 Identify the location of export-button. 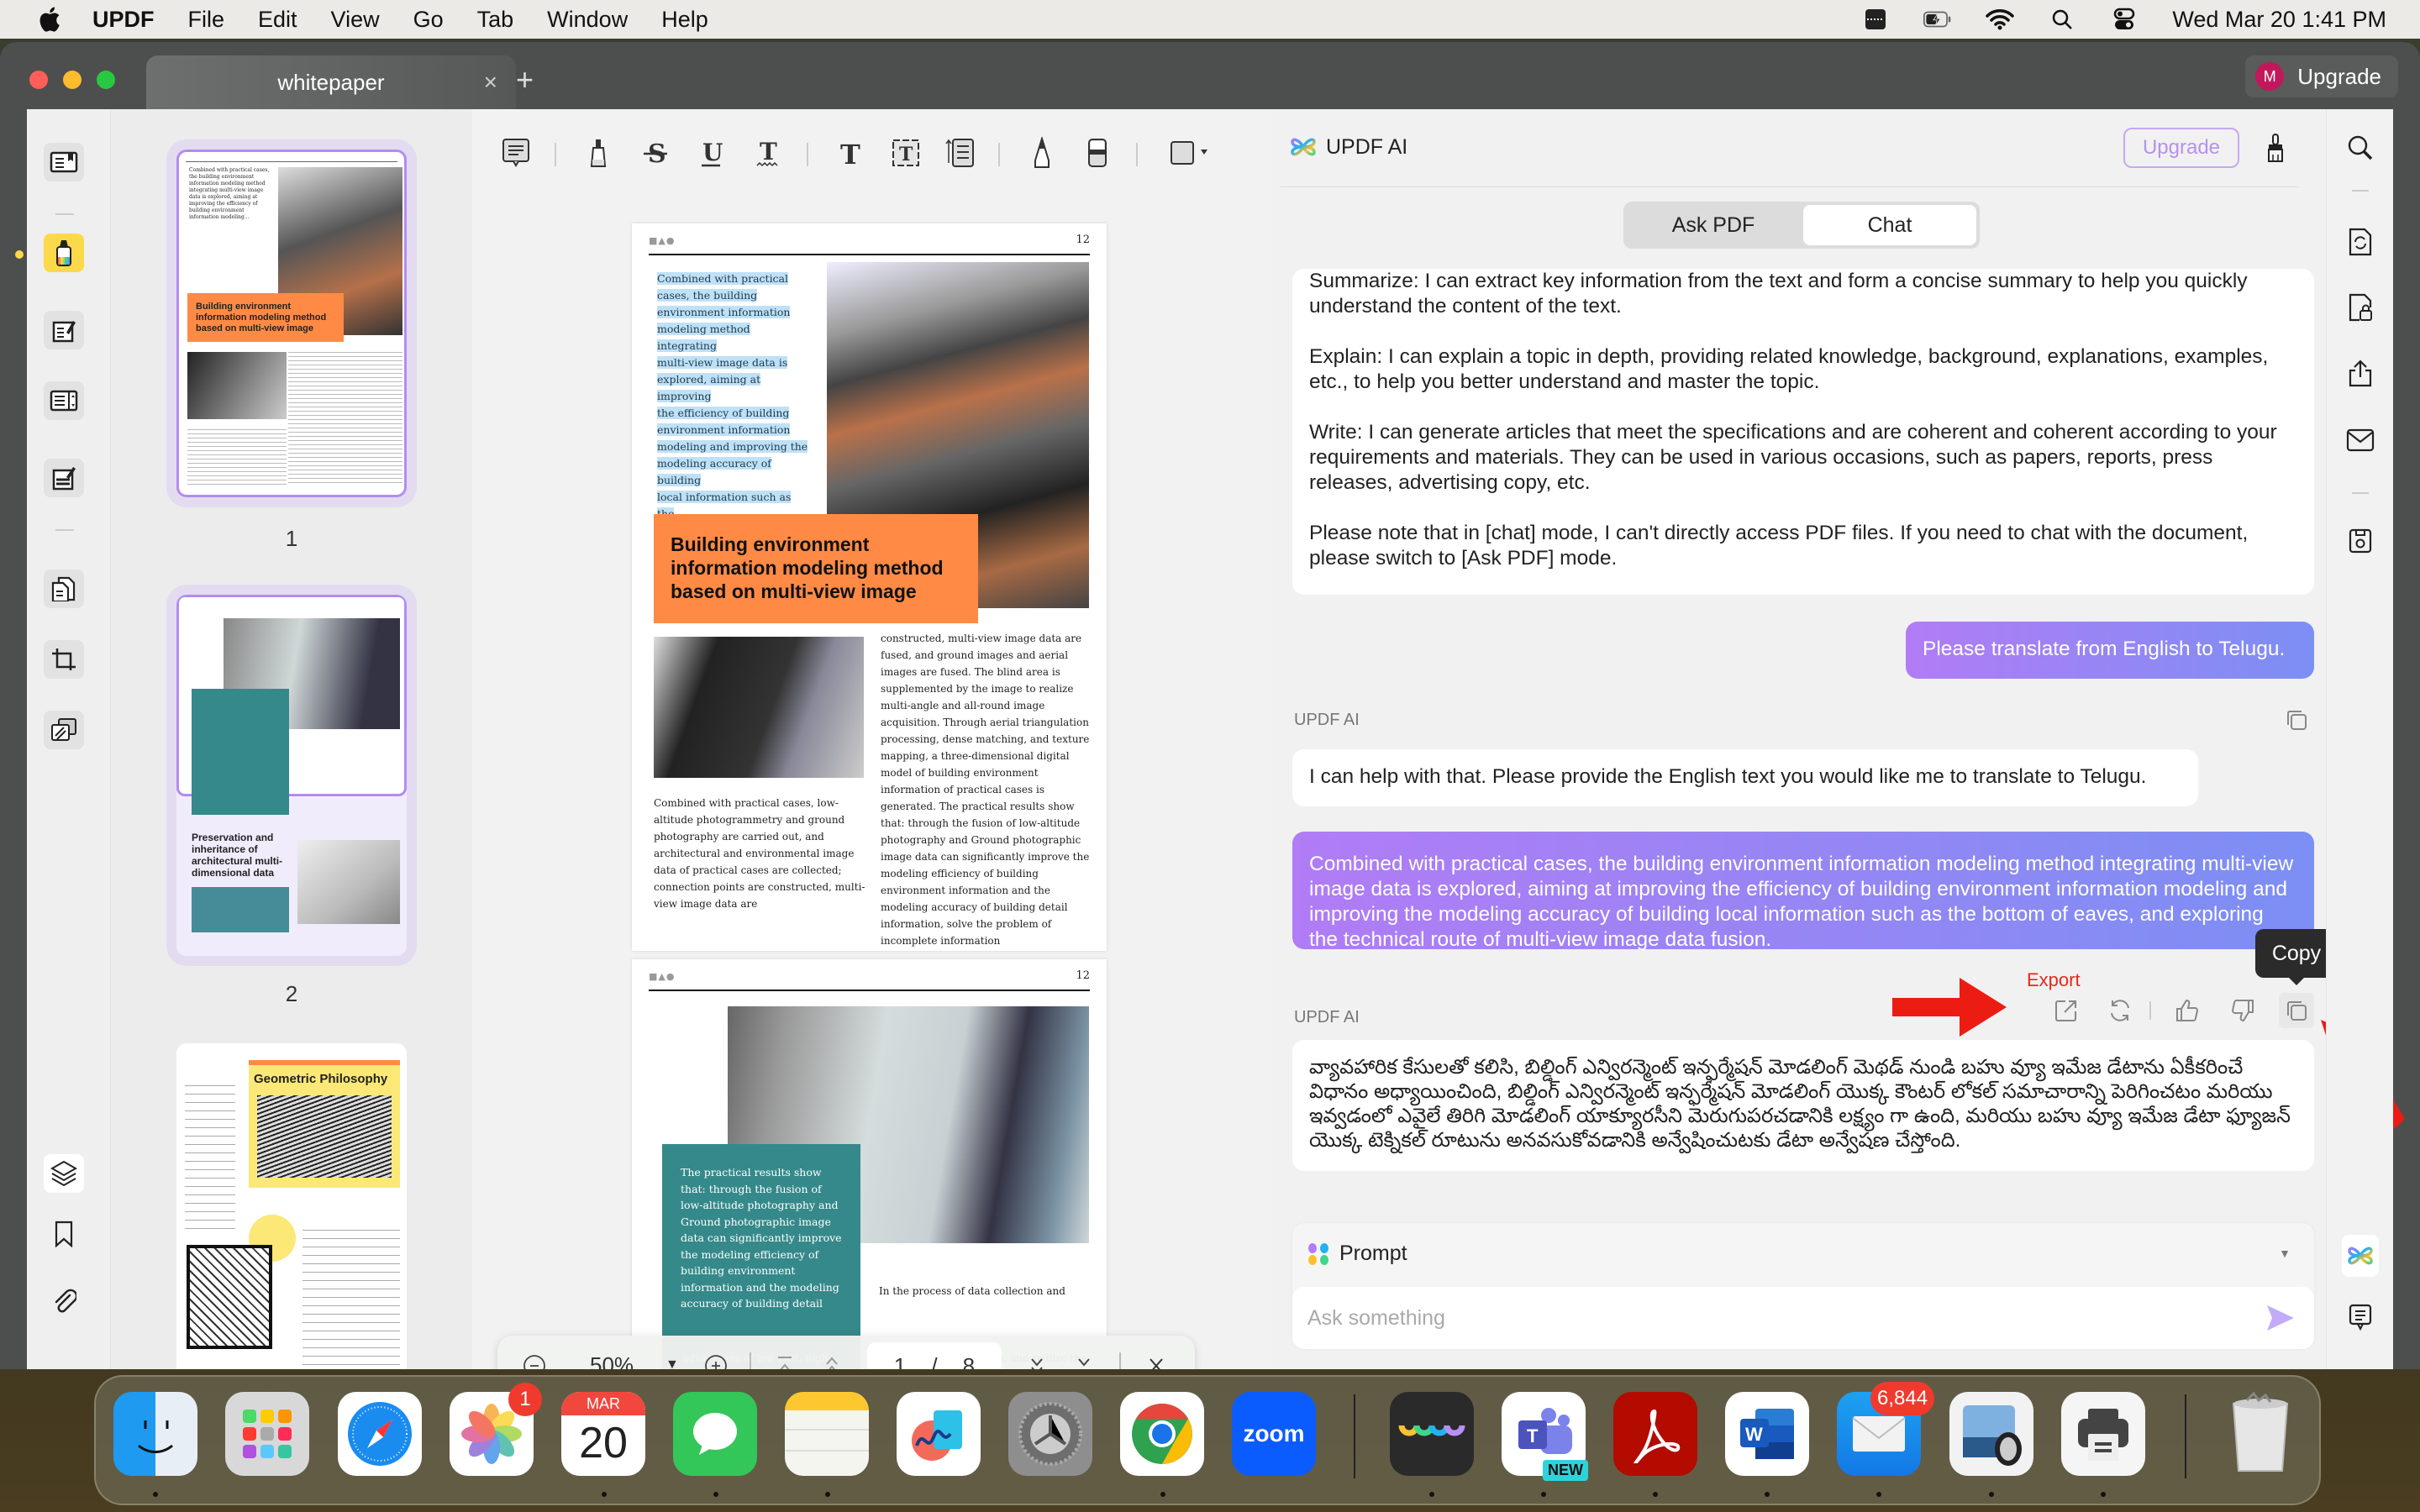
(2066, 1010).